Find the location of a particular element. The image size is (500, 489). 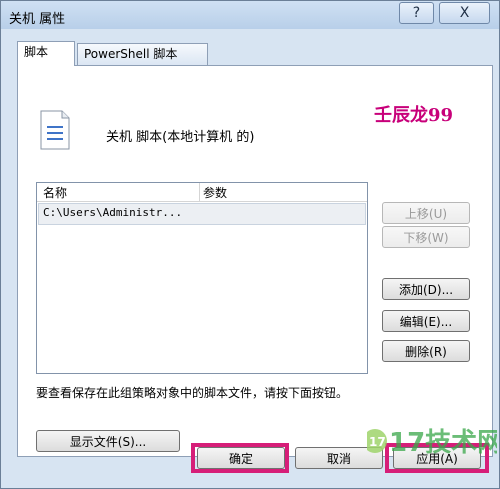

site-logo: 17 17技术网 is located at coordinates (432, 443).